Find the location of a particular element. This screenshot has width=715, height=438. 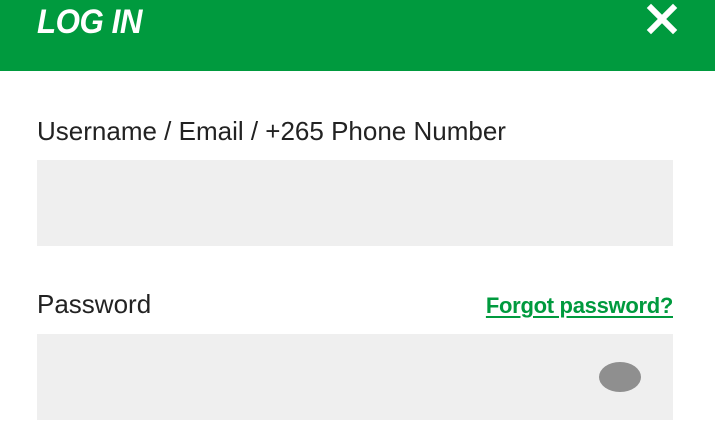

forgot-password-link: Forgot password? is located at coordinates (579, 306).